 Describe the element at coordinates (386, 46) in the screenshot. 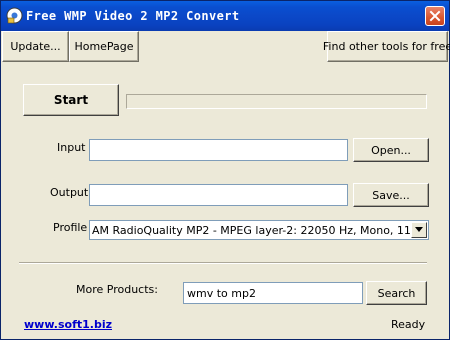

I see `find-other-tools-button: Find other tools for free` at that location.